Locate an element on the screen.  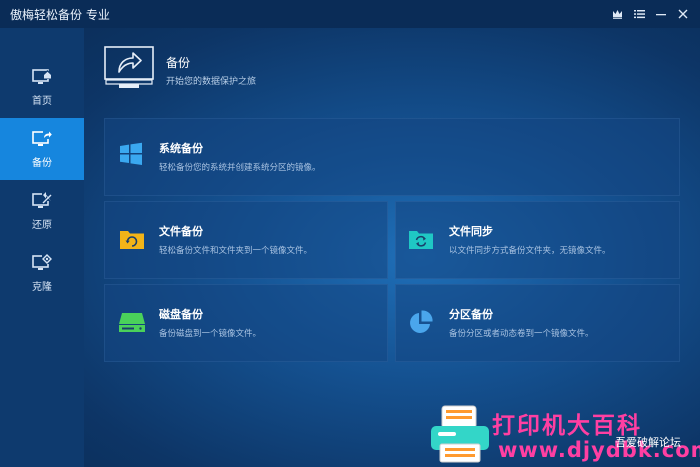
window-controls is located at coordinates (650, 14).